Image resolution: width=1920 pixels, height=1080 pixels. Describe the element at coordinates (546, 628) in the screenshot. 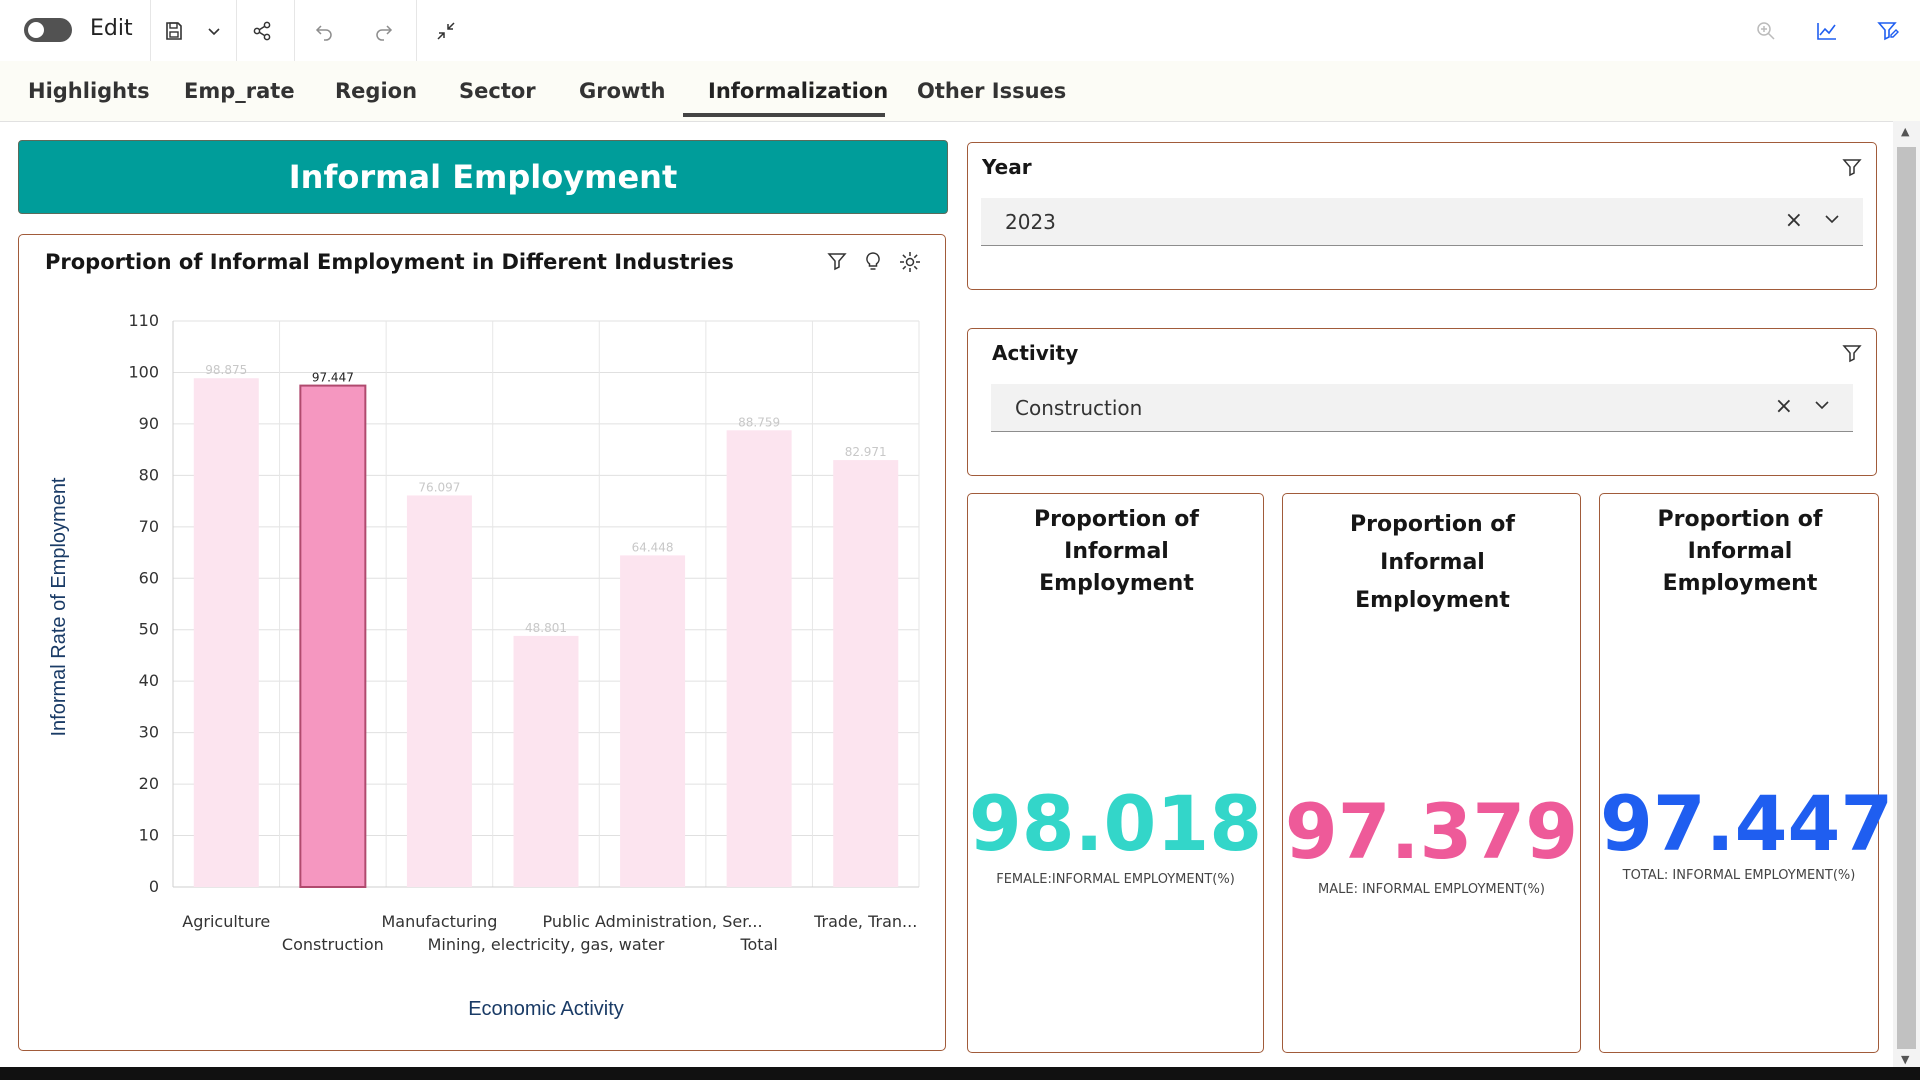

I see `data-label: 48.801` at that location.